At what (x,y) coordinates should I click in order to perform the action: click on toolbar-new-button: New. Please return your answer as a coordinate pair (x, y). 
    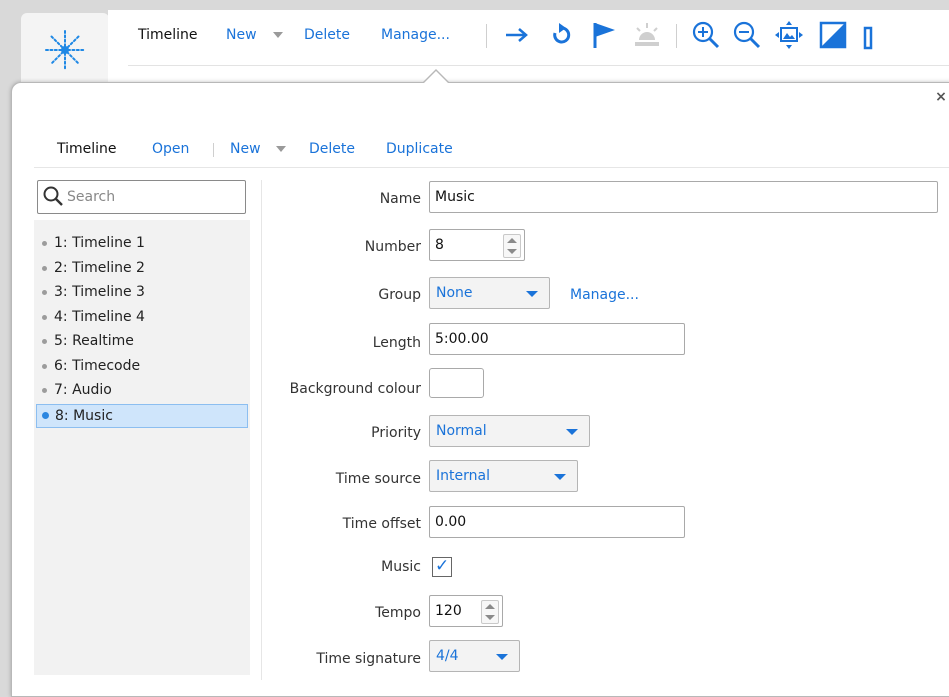
    Looking at the image, I should click on (241, 35).